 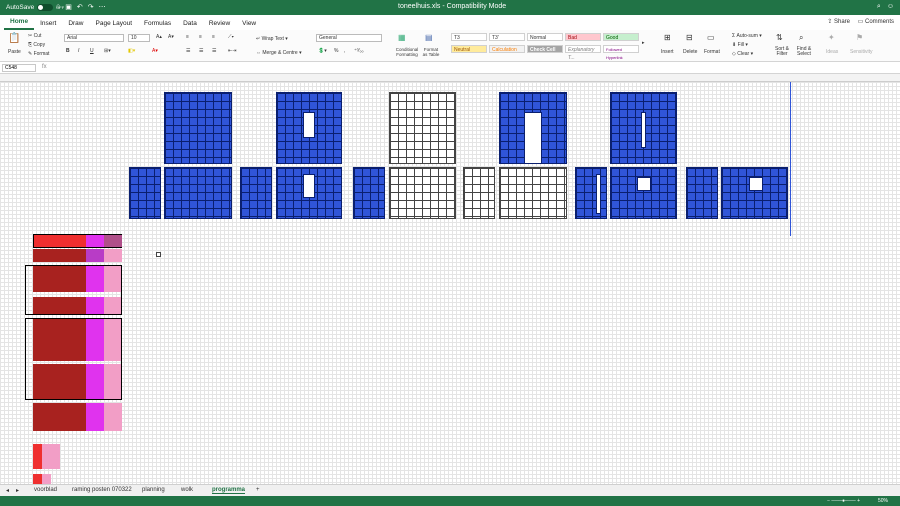 I want to click on format-as-table-button: Format as Table, so click(x=431, y=52).